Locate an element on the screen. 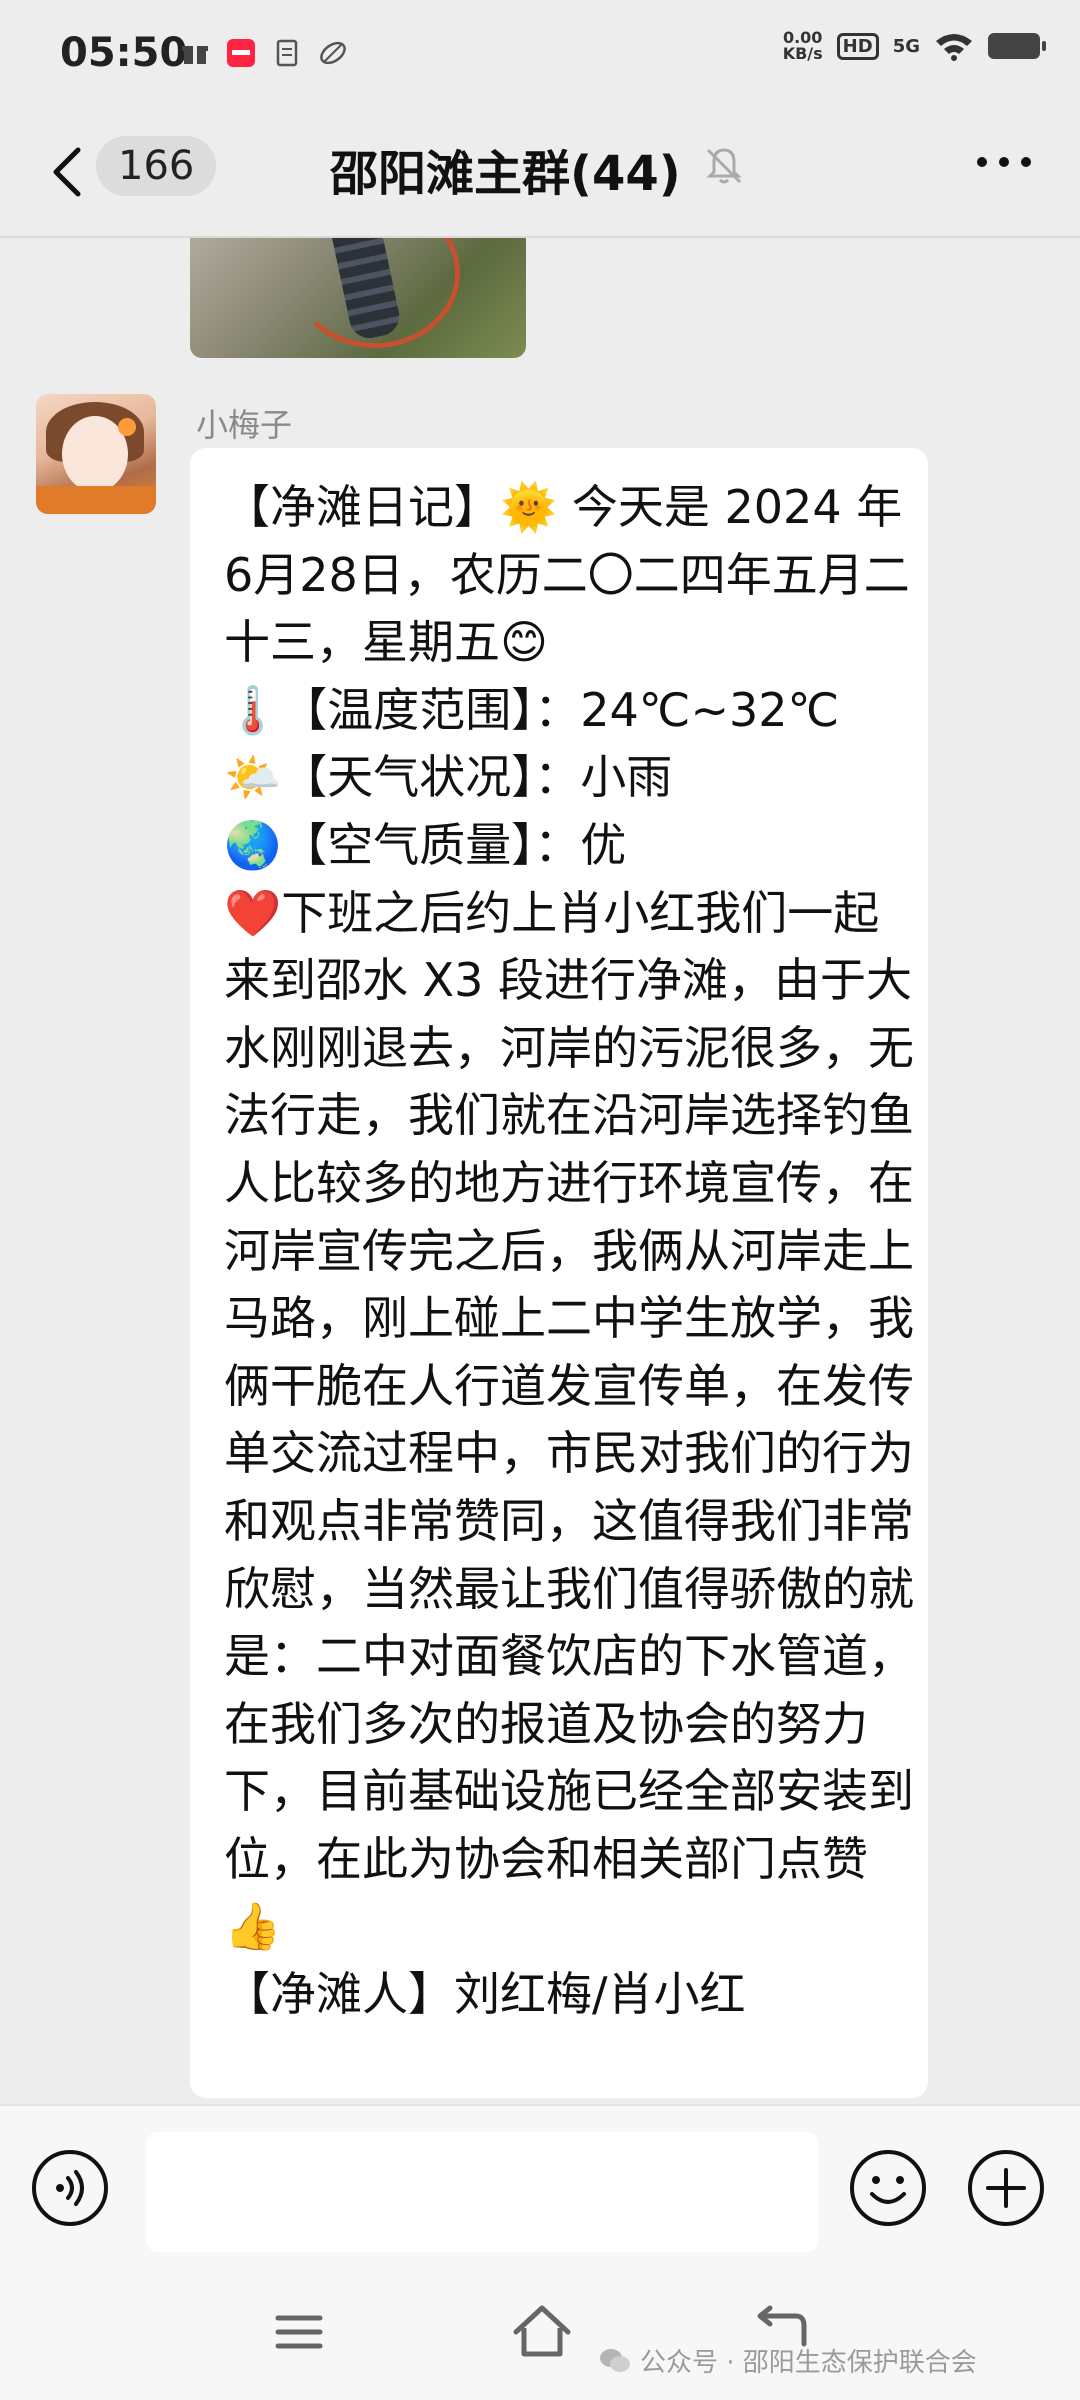 This screenshot has height=2400, width=1080. document-icon is located at coordinates (287, 53).